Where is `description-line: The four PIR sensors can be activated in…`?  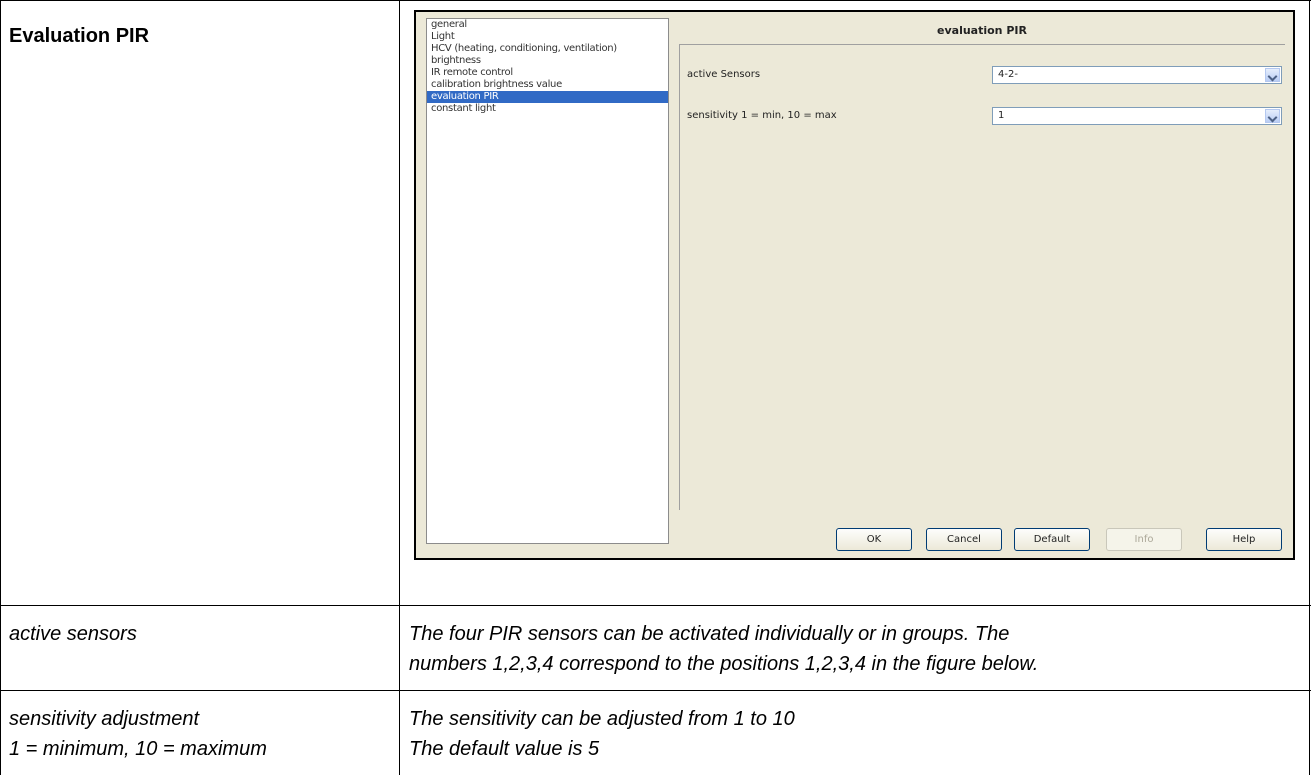 description-line: The four PIR sensors can be activated in… is located at coordinates (709, 634).